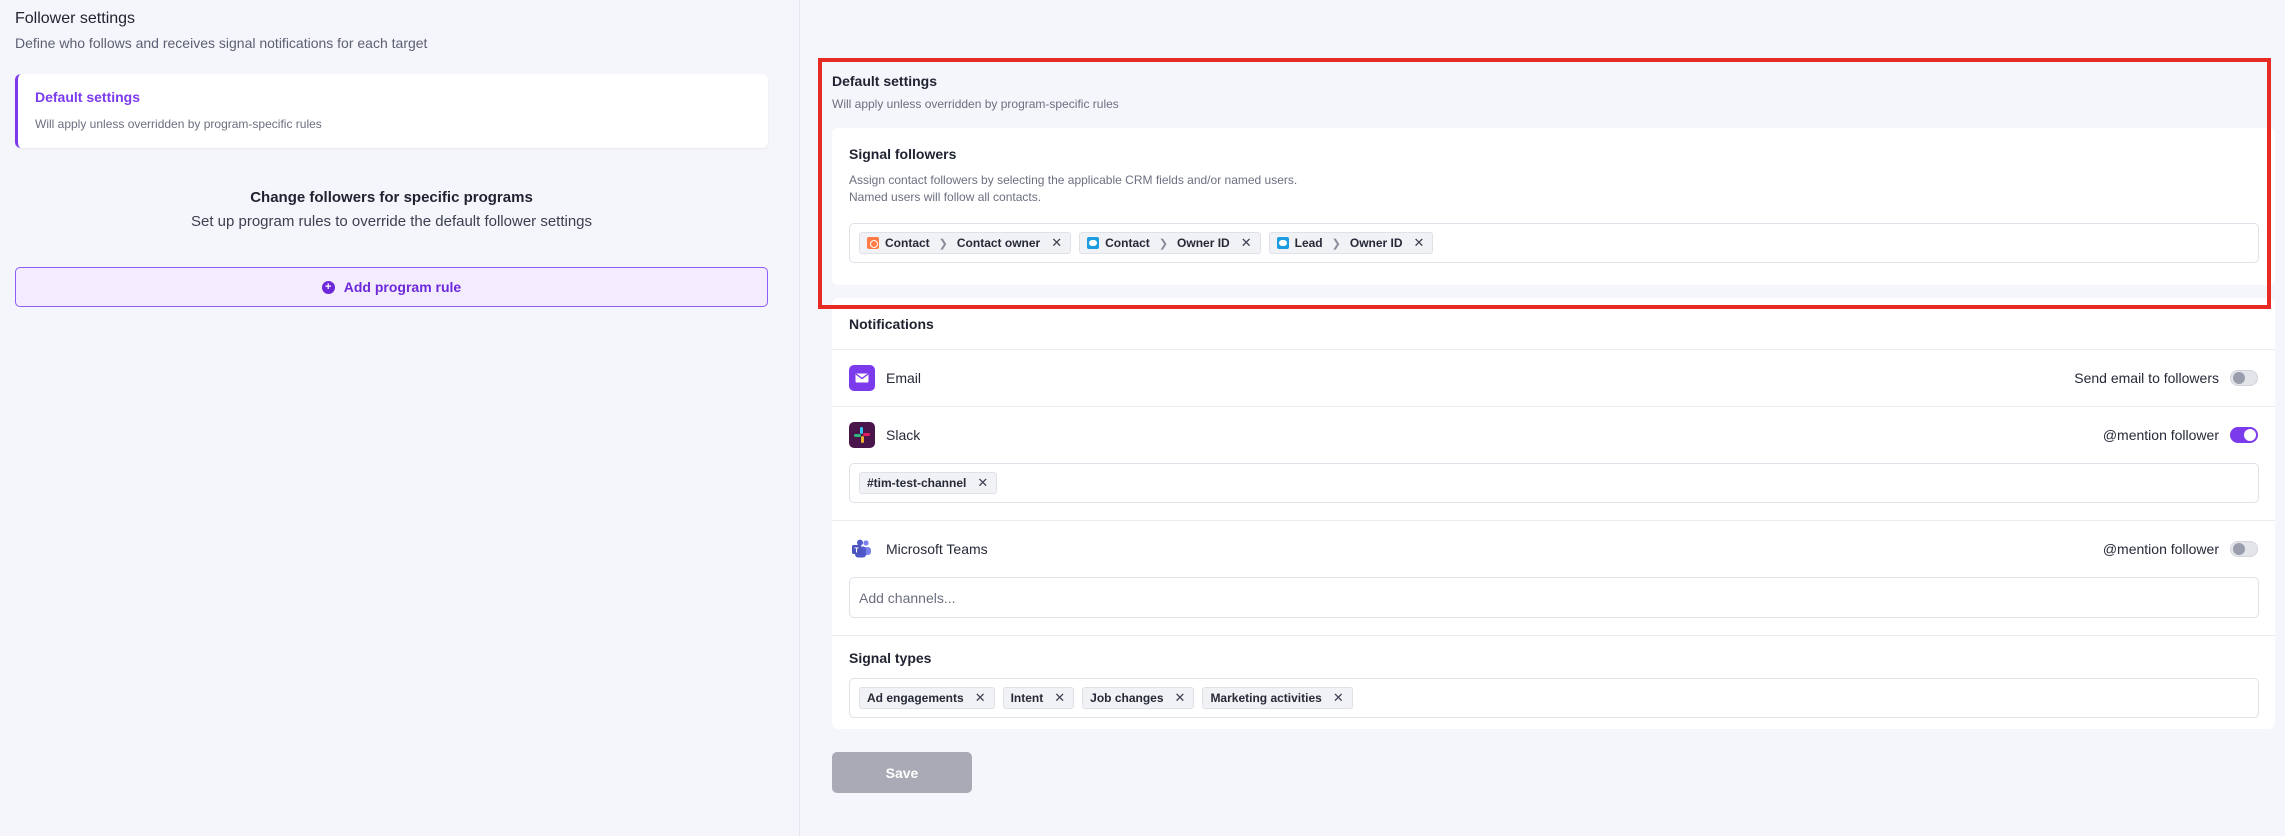 This screenshot has height=836, width=2285. I want to click on channel-chip: #tim-test-channel ✕, so click(928, 483).